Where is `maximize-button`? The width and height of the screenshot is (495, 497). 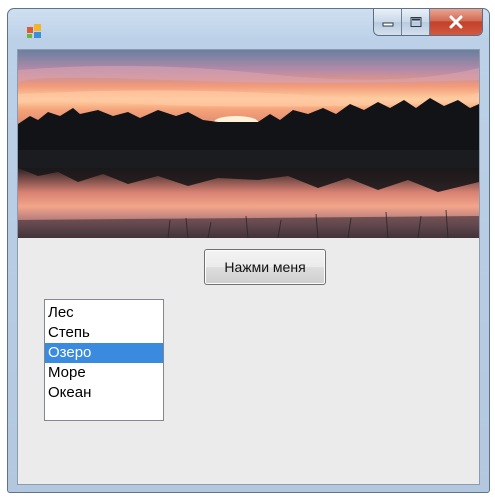
maximize-button is located at coordinates (416, 22).